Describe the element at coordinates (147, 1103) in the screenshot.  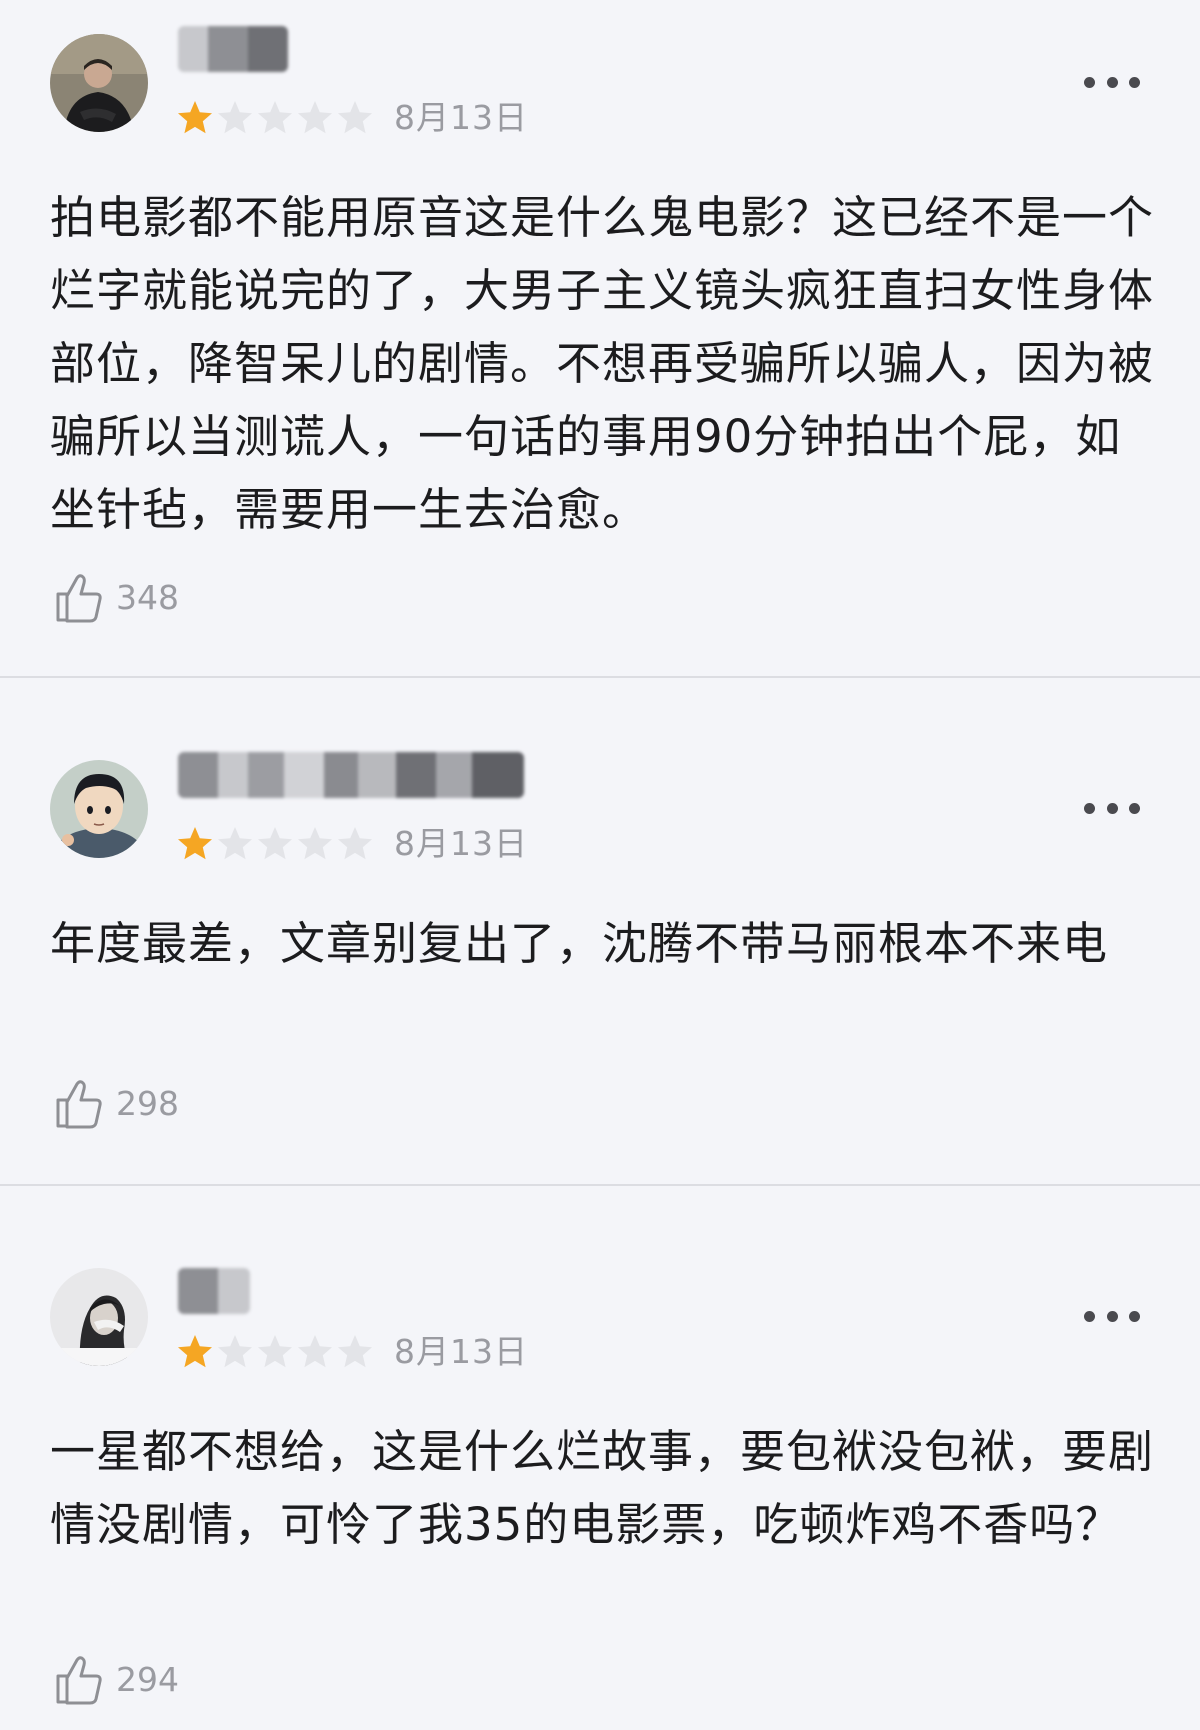
I see `like-count: 298` at that location.